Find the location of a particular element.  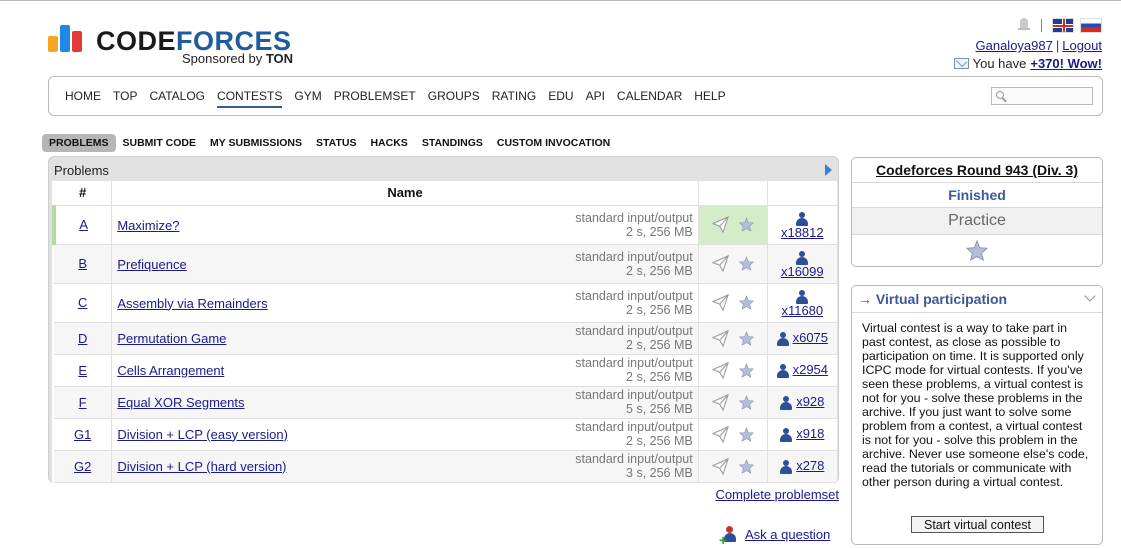

problem-solved-cell: x2954 is located at coordinates (802, 370).